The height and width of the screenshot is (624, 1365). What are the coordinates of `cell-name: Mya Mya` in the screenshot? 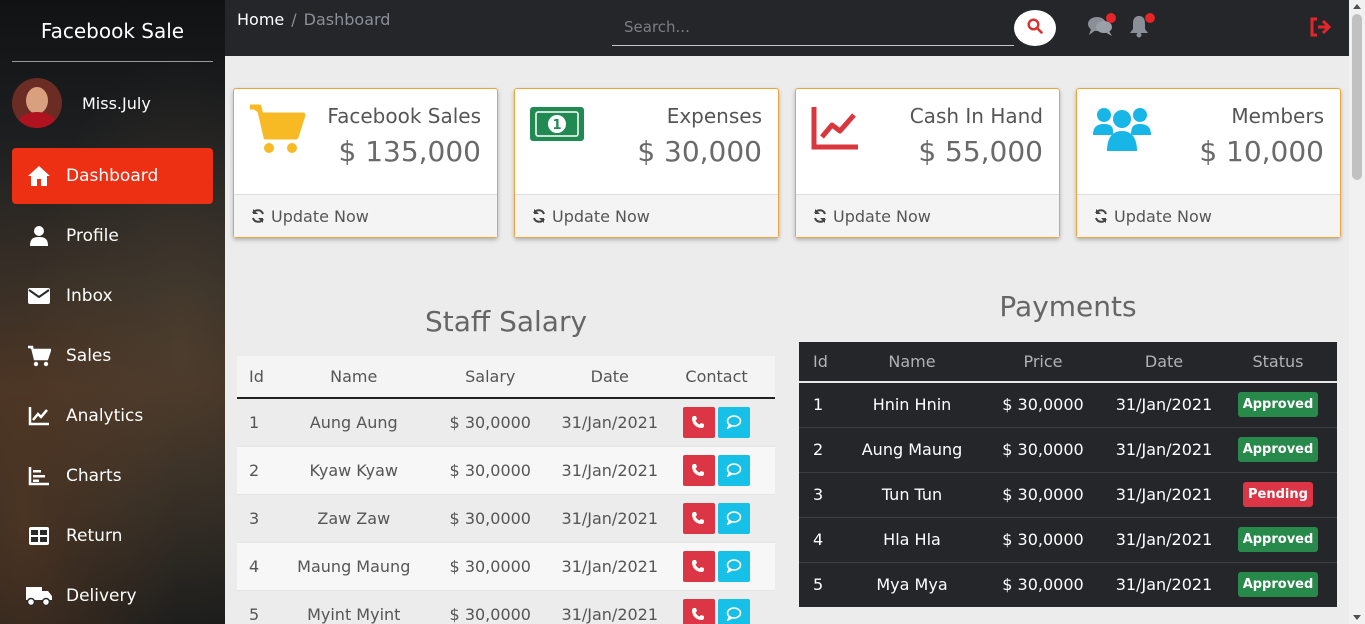 It's located at (912, 584).